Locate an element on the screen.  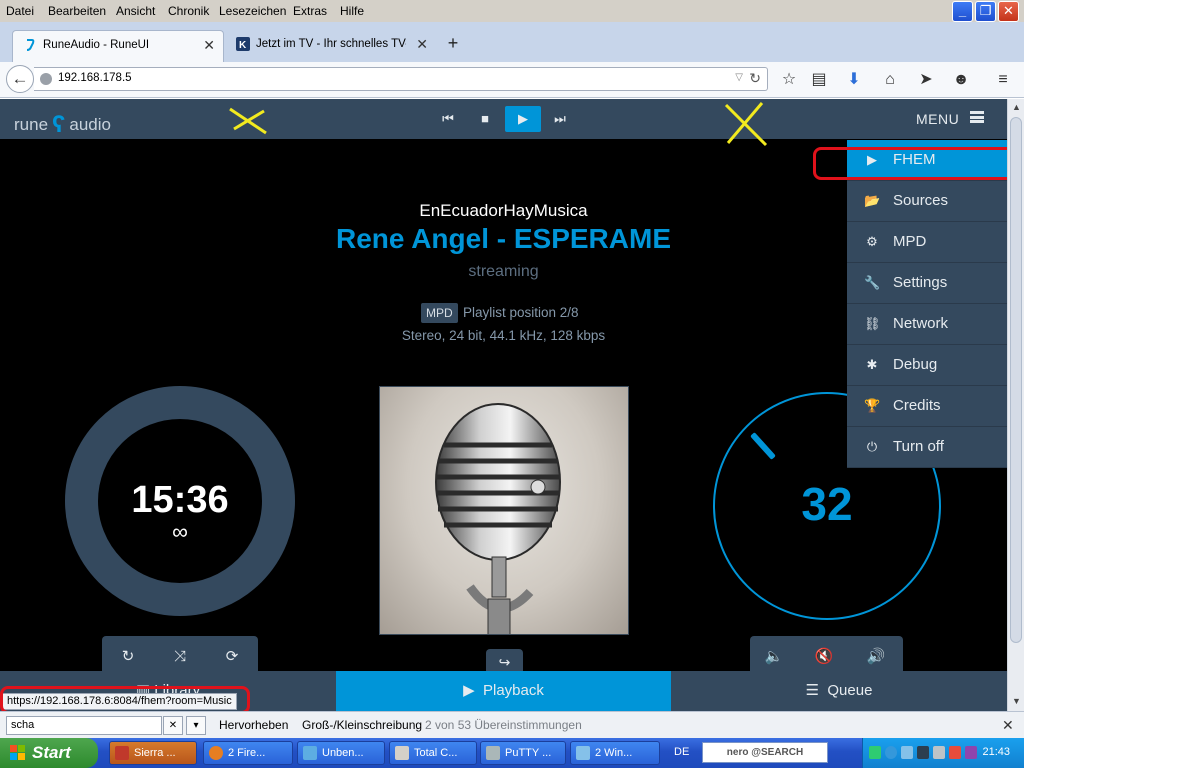
menu-ansicht: Ansicht is located at coordinates (135, 11).